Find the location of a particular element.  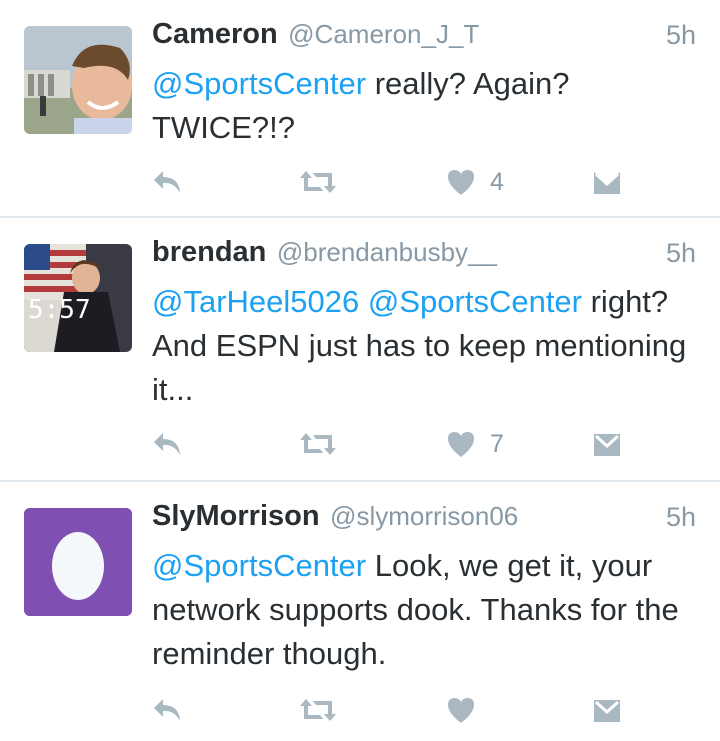

mention-link: @TarHeel5026 is located at coordinates (255, 301).